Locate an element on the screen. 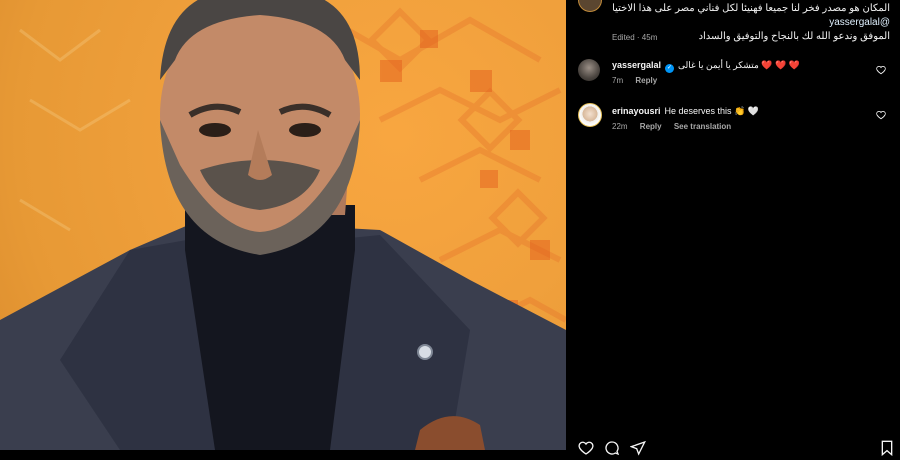  bookmark-icon is located at coordinates (887, 448).